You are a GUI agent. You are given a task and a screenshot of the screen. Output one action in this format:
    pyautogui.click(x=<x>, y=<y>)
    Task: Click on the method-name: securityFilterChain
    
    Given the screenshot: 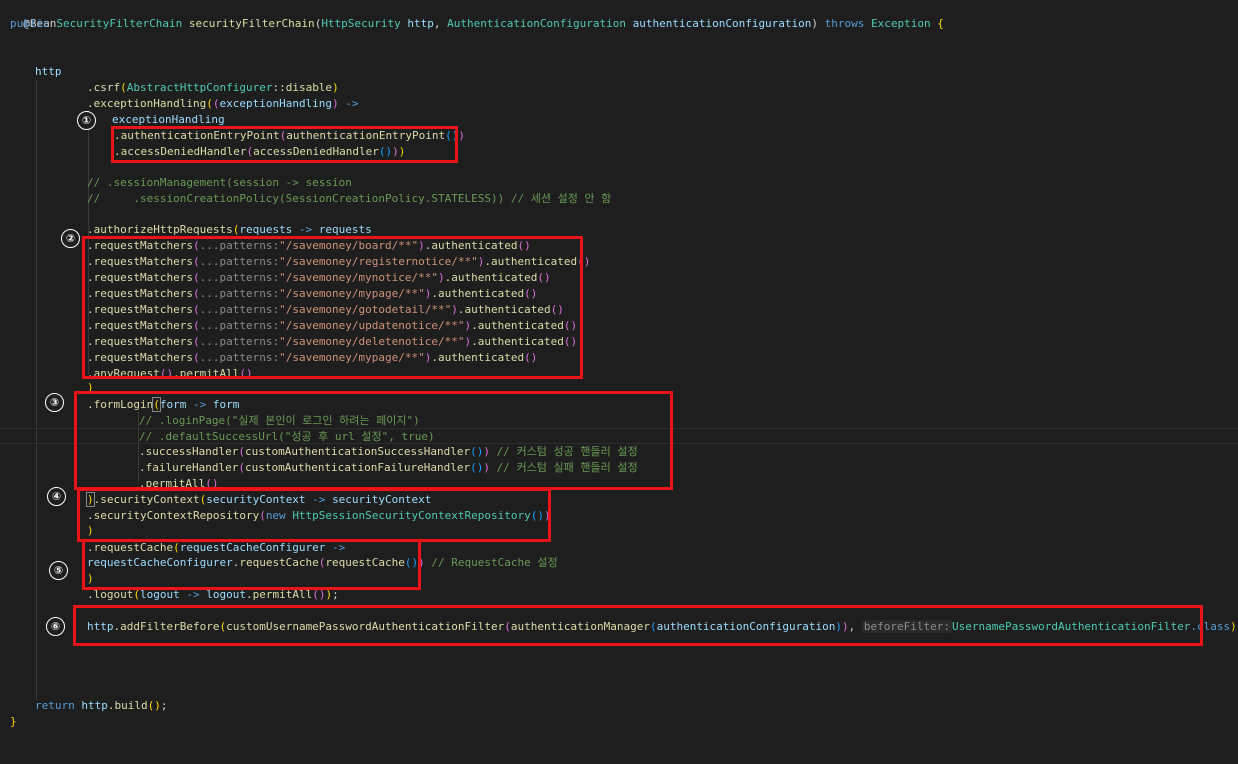 What is the action you would take?
    pyautogui.click(x=251, y=23)
    